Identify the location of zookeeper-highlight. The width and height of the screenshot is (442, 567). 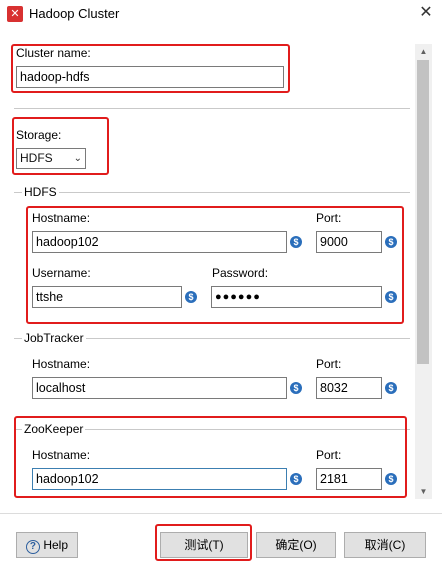
(210, 457).